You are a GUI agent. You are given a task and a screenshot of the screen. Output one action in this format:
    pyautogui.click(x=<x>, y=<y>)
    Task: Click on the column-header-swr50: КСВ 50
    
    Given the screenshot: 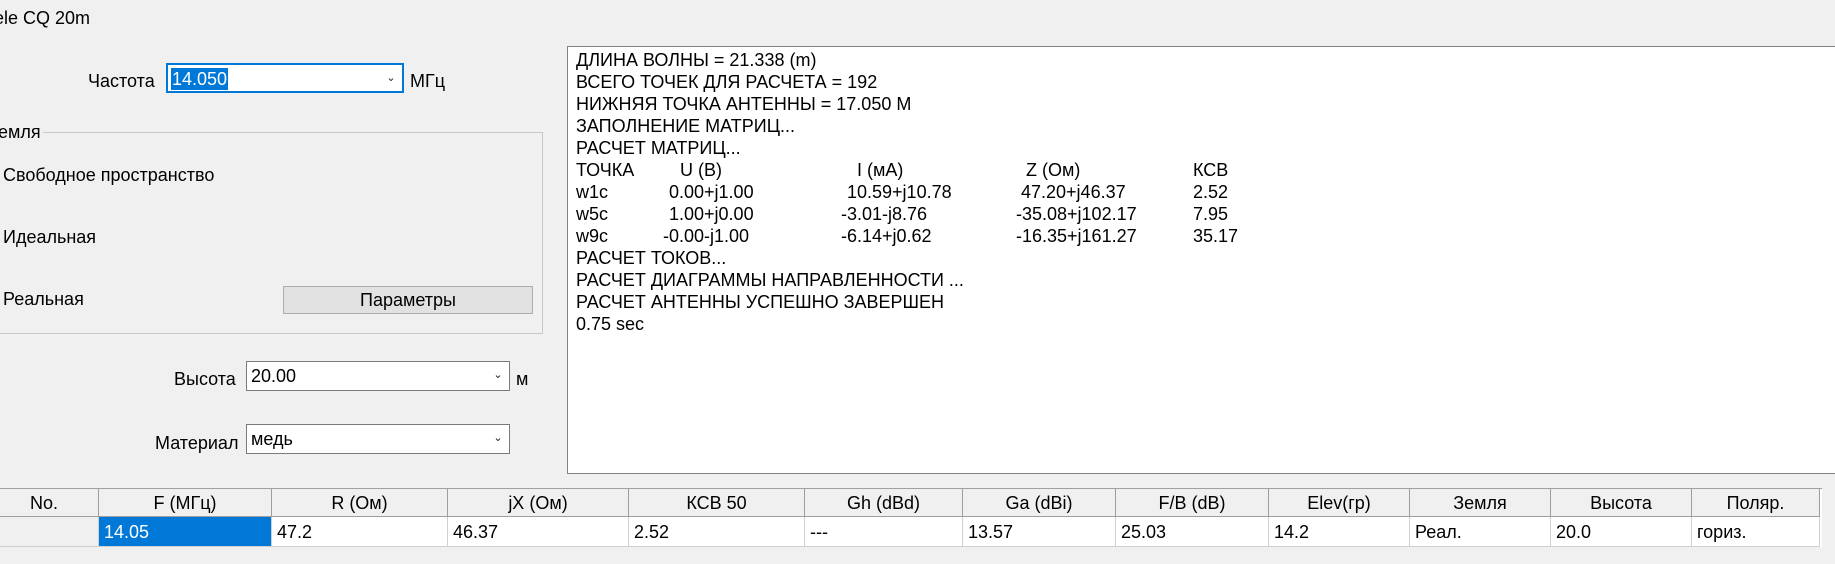 What is the action you would take?
    pyautogui.click(x=717, y=503)
    